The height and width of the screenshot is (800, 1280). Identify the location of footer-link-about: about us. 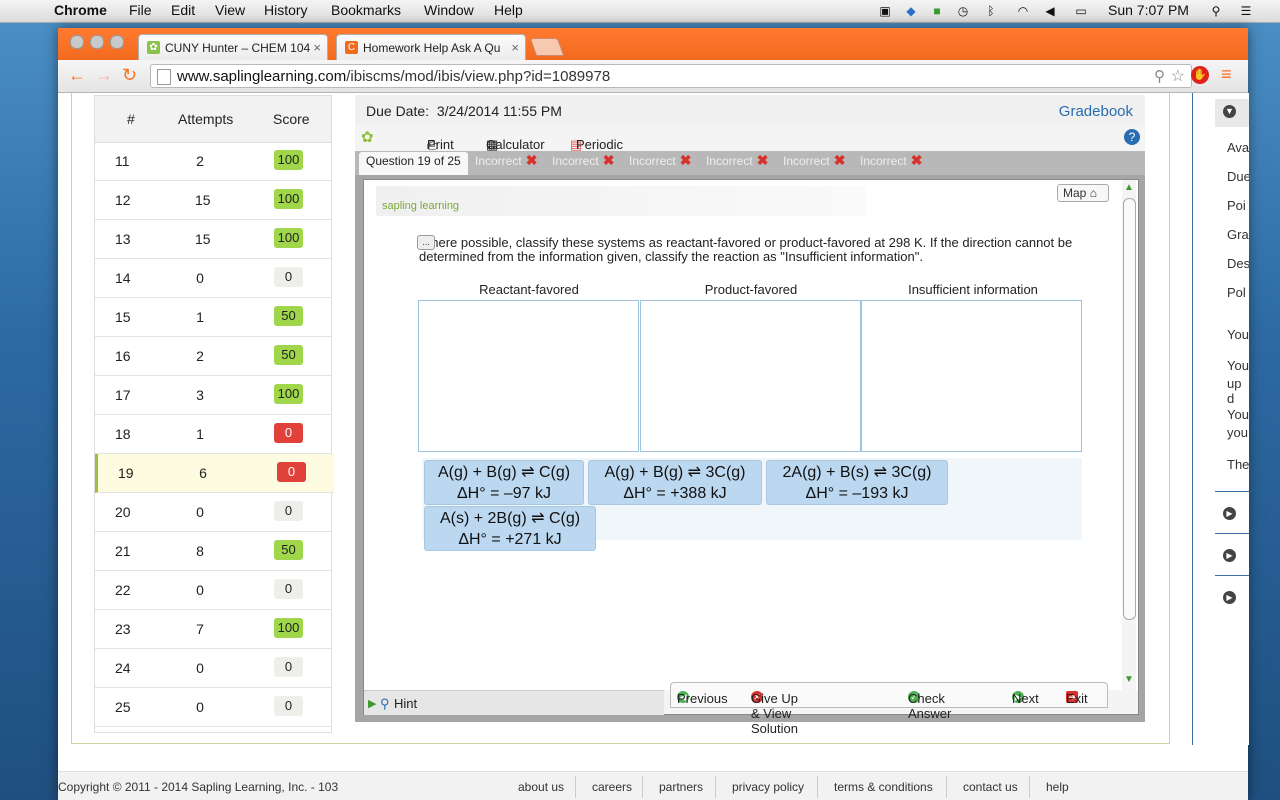
(541, 787).